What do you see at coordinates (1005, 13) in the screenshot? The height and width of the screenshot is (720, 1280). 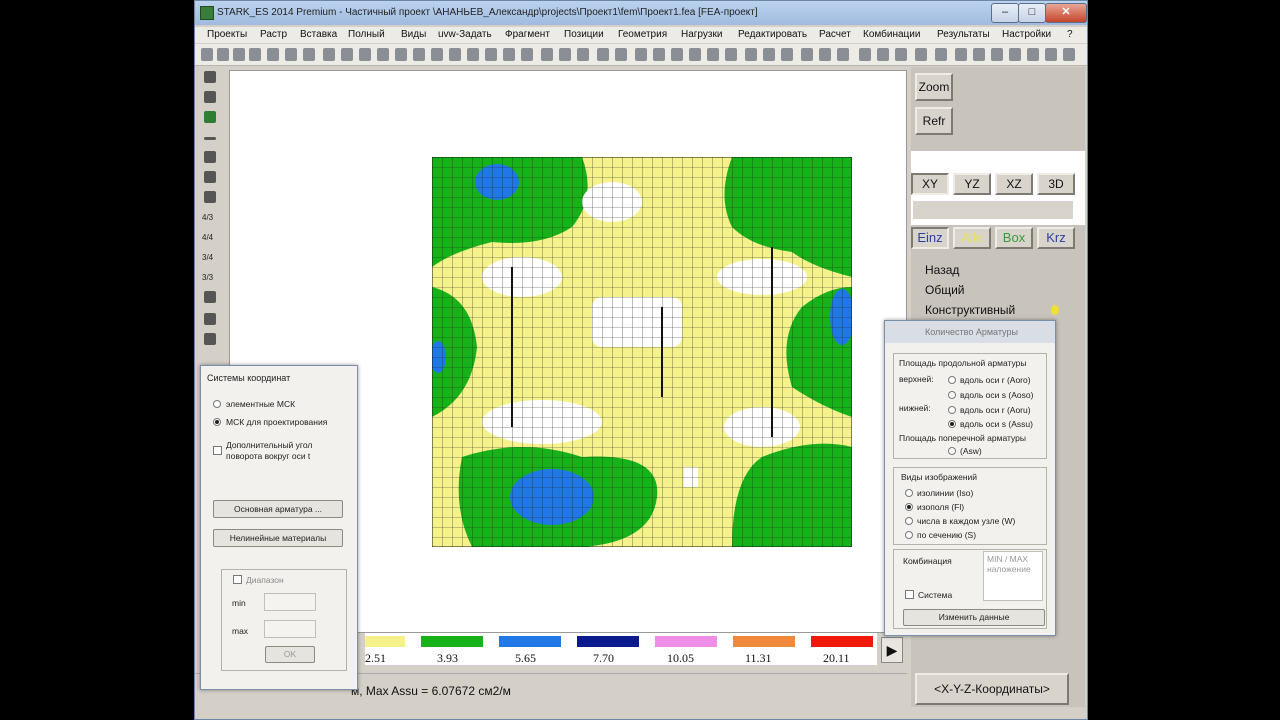 I see `minimize-button: –` at bounding box center [1005, 13].